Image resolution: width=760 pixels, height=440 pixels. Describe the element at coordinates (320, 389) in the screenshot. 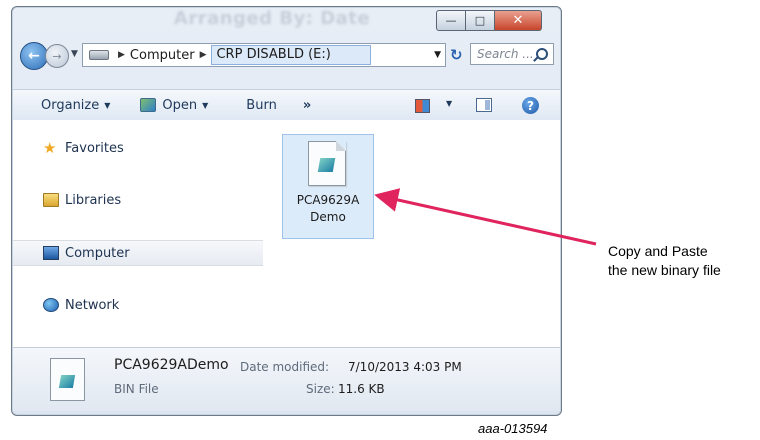

I see `size-label: Size:` at that location.